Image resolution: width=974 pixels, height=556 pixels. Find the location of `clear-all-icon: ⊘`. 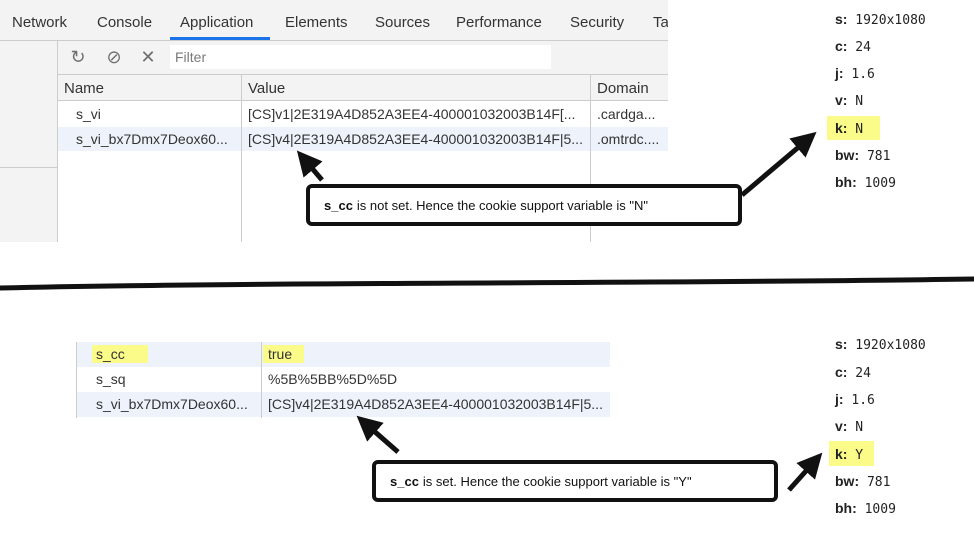

clear-all-icon: ⊘ is located at coordinates (114, 57).